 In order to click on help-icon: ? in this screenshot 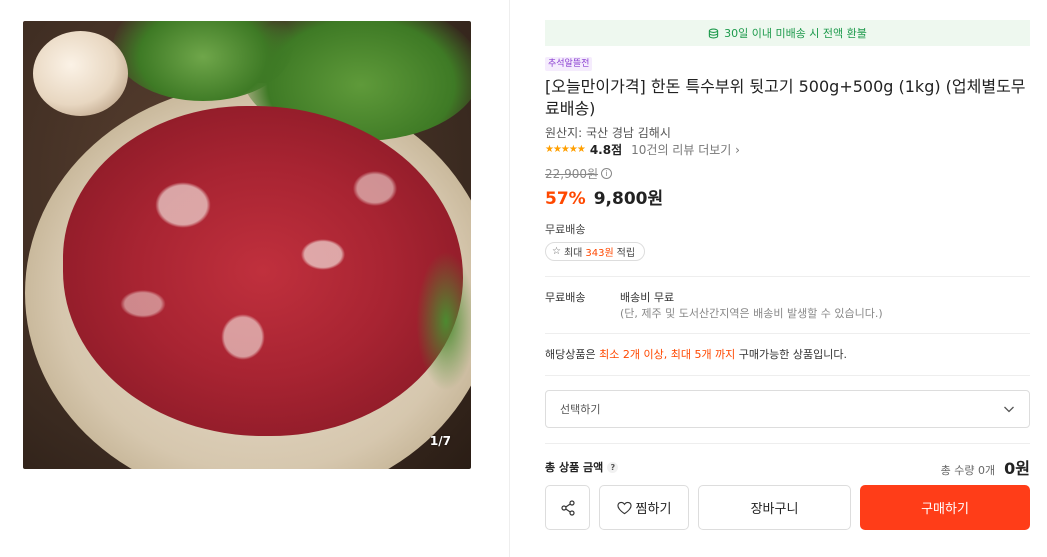, I will do `click(613, 467)`.